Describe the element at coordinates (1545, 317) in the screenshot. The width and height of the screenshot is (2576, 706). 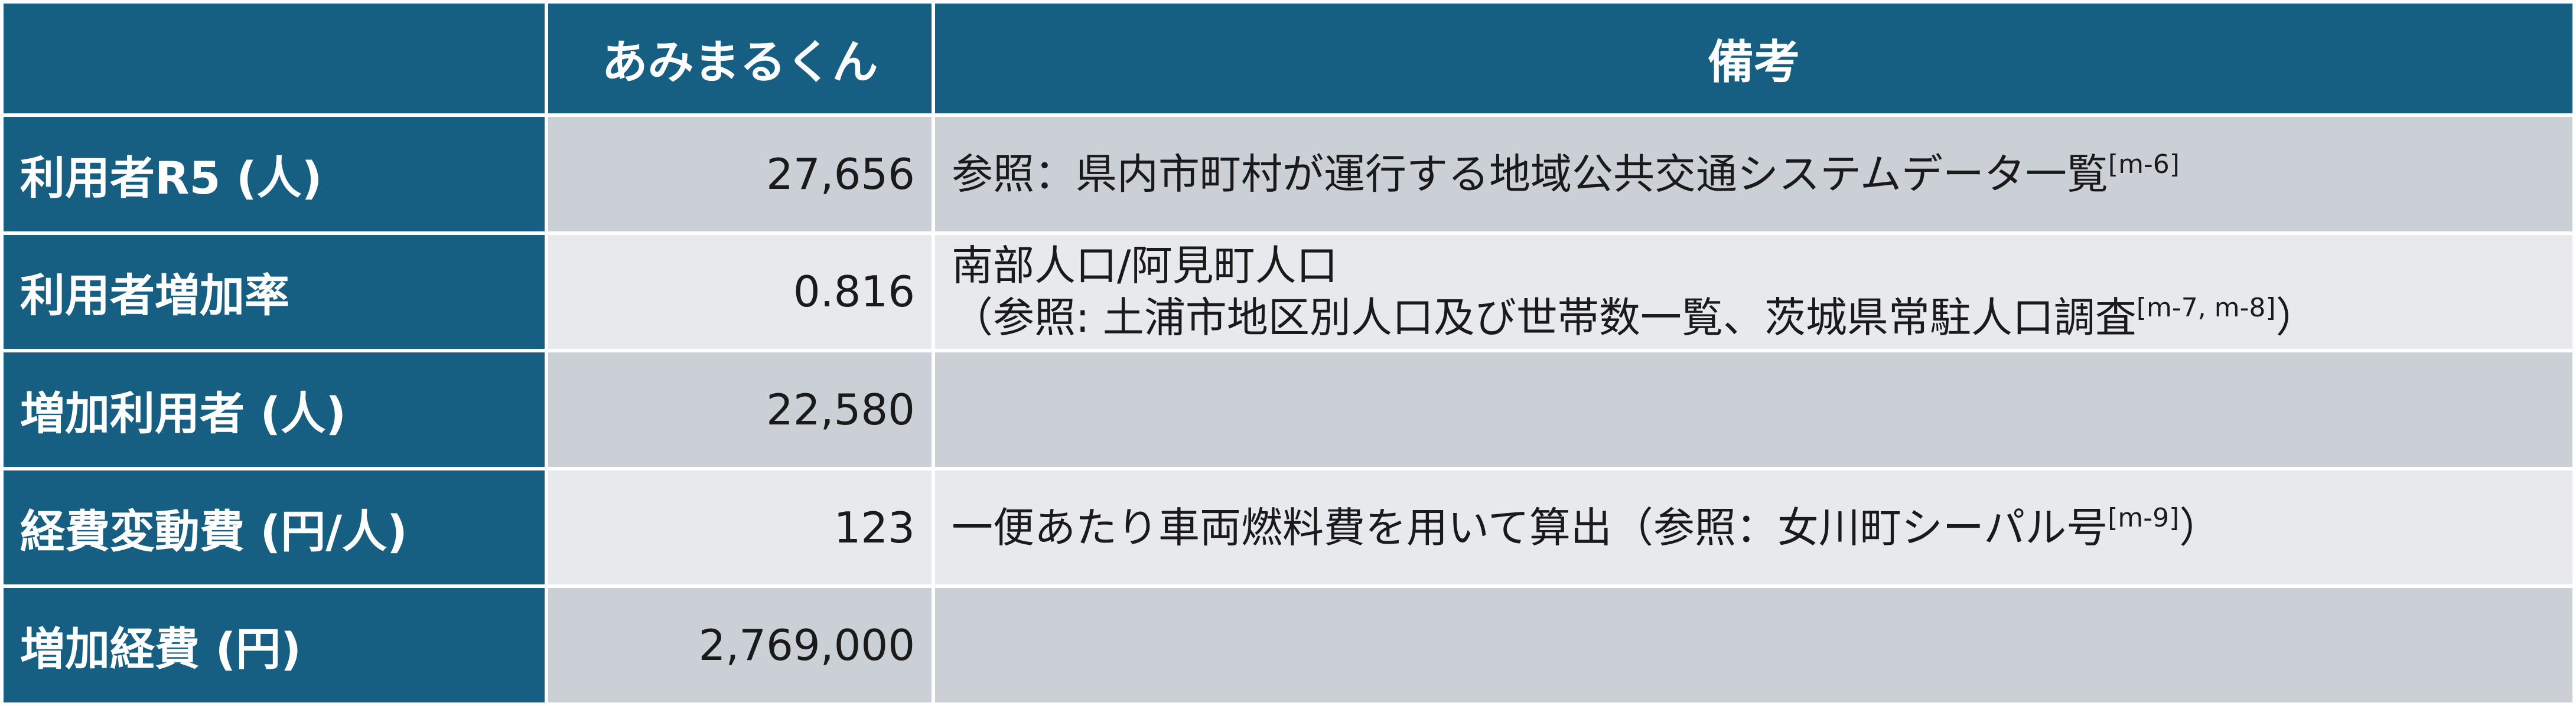
I see `note-text: （参照: 土浦市地区別人口及び世帯数一覧、茨城県常駐人口調査` at that location.